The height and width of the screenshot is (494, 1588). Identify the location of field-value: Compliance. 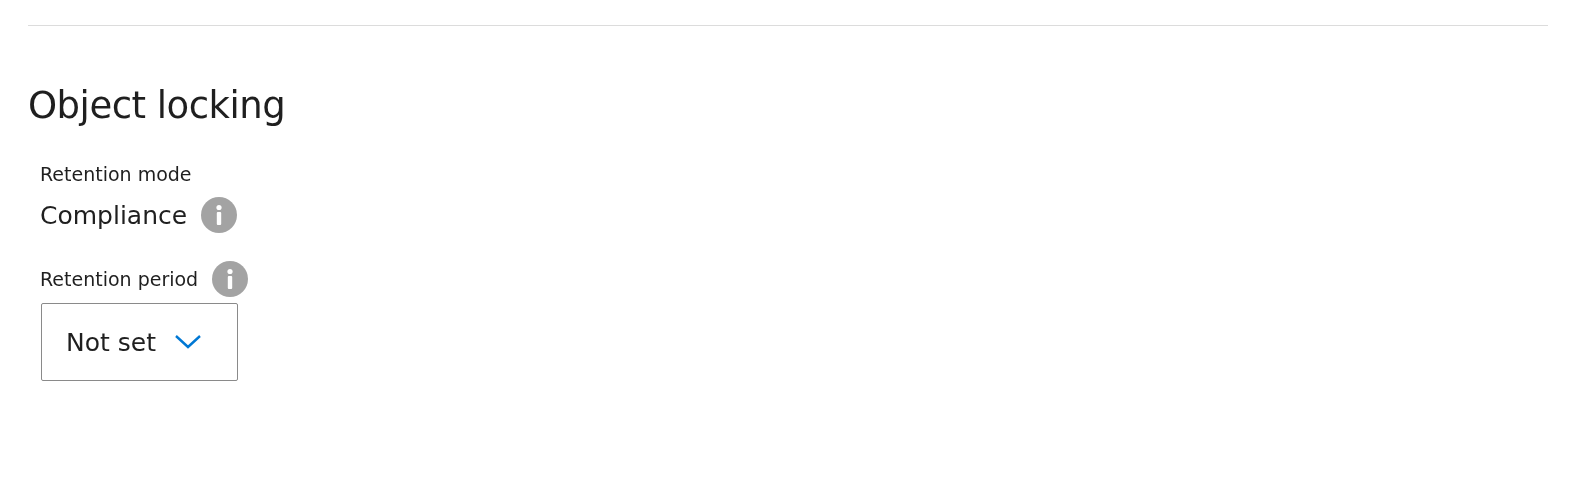
(114, 215).